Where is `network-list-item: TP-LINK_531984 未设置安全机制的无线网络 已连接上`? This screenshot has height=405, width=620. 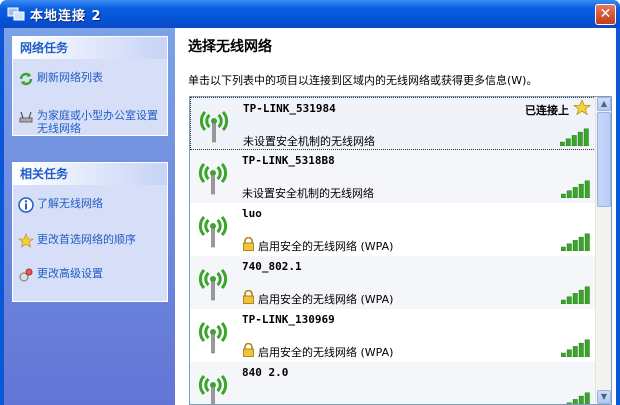
network-list-item: TP-LINK_531984 未设置安全机制的无线网络 已连接上 is located at coordinates (393, 123).